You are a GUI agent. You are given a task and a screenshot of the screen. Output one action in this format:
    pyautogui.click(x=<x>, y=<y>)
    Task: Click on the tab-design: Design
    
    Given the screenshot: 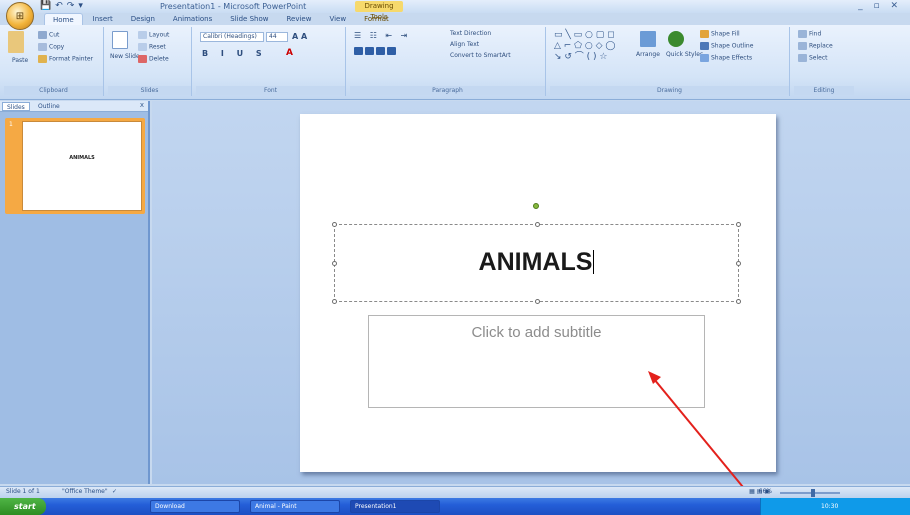 What is the action you would take?
    pyautogui.click(x=143, y=19)
    